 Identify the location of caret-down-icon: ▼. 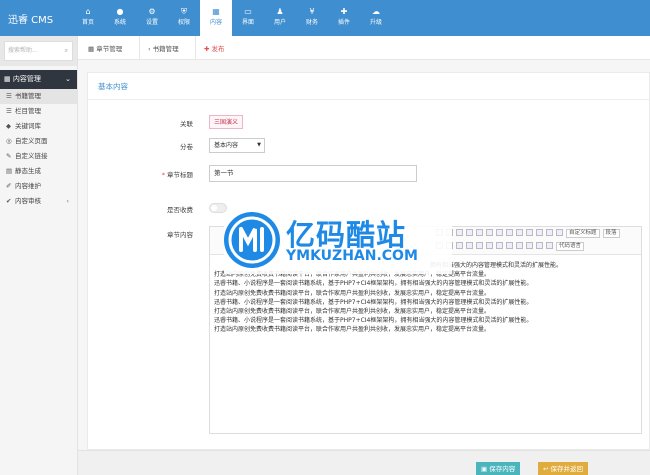
(259, 145).